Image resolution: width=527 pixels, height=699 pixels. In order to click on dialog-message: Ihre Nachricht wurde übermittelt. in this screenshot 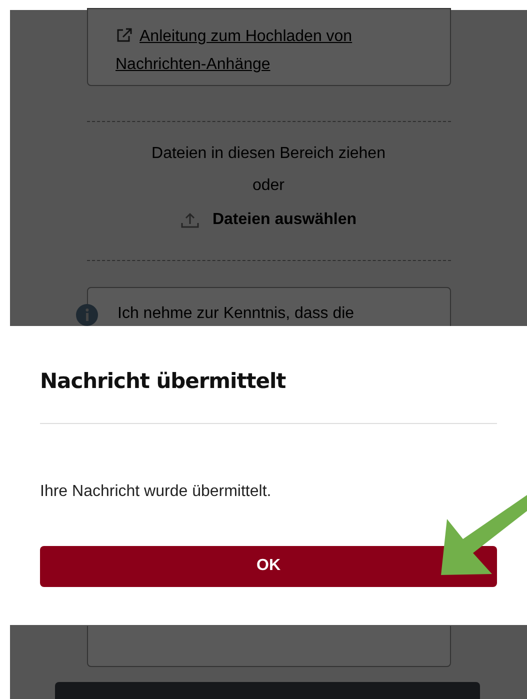, I will do `click(156, 492)`.